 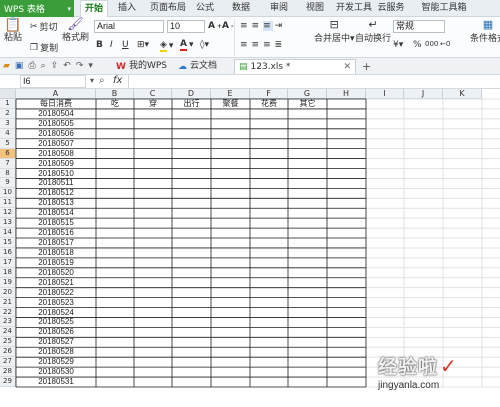 What do you see at coordinates (115, 104) in the screenshot?
I see `header-cell: 吃` at bounding box center [115, 104].